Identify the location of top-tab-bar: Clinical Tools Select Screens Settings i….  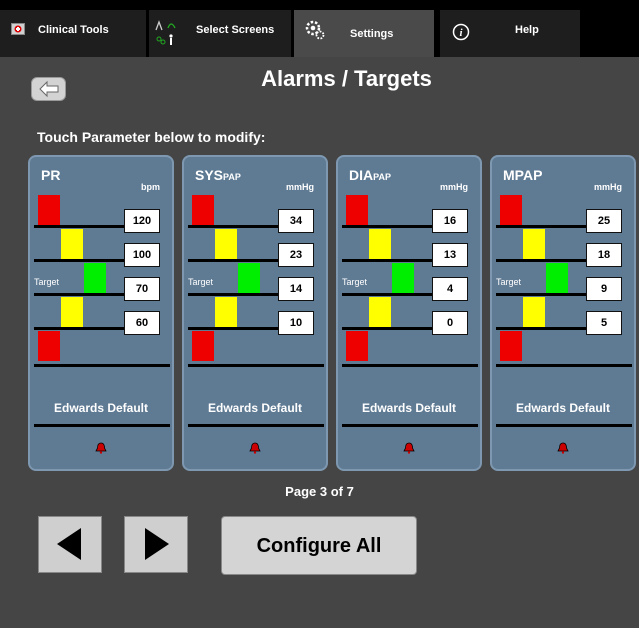
(319, 28).